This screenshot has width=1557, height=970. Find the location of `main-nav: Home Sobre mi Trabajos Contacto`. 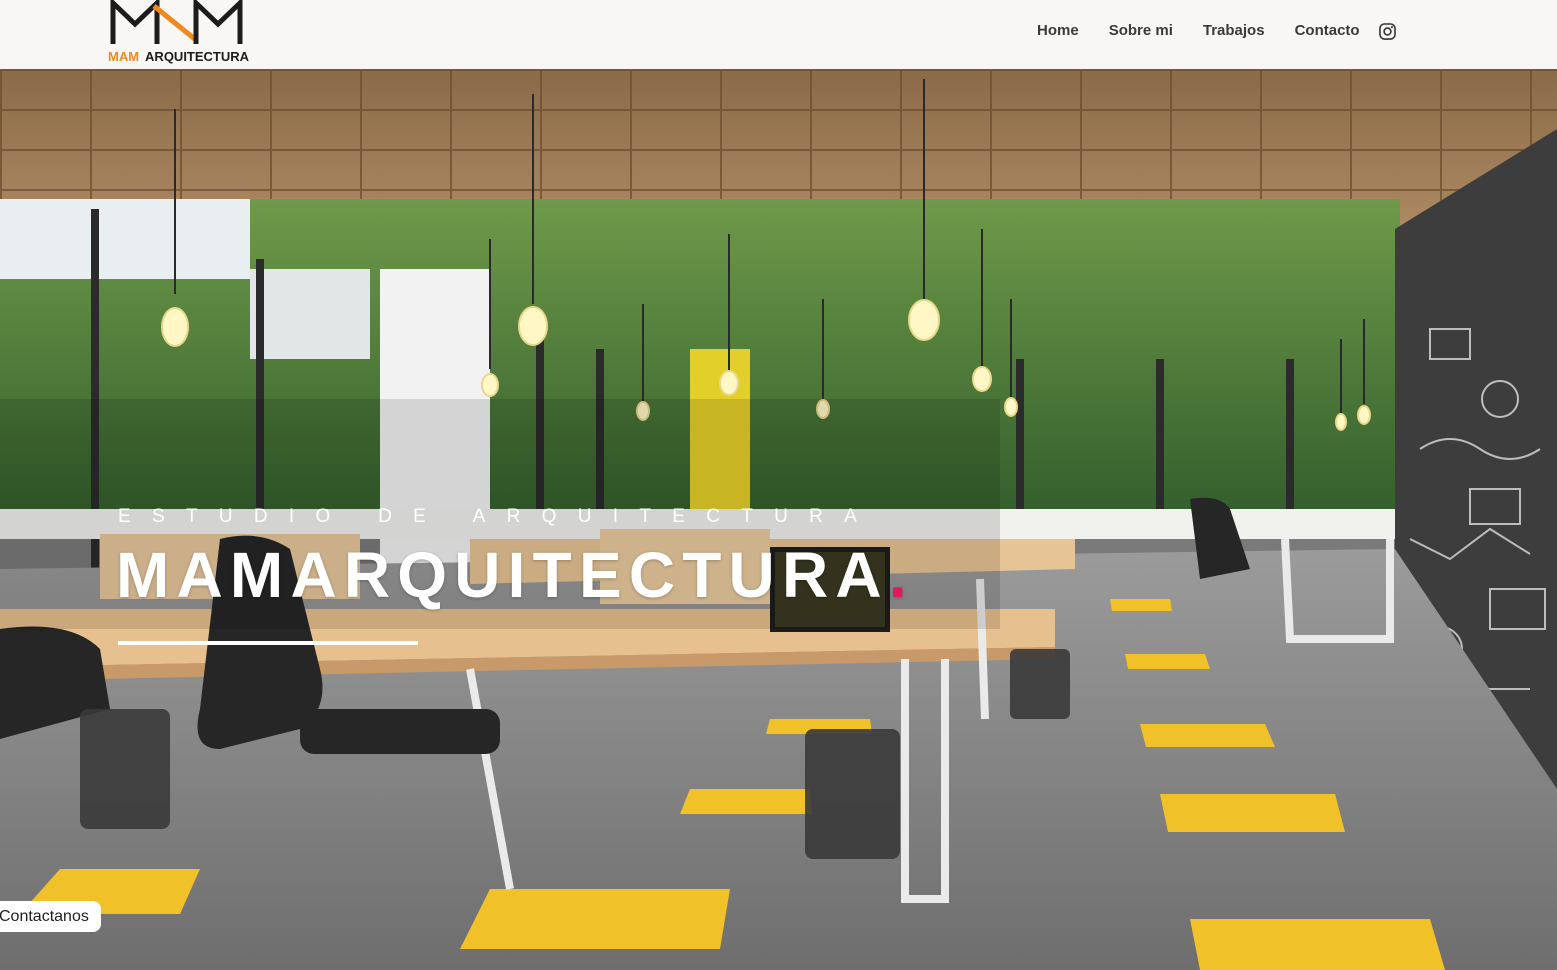

main-nav: Home Sobre mi Trabajos Contacto is located at coordinates (1217, 31).